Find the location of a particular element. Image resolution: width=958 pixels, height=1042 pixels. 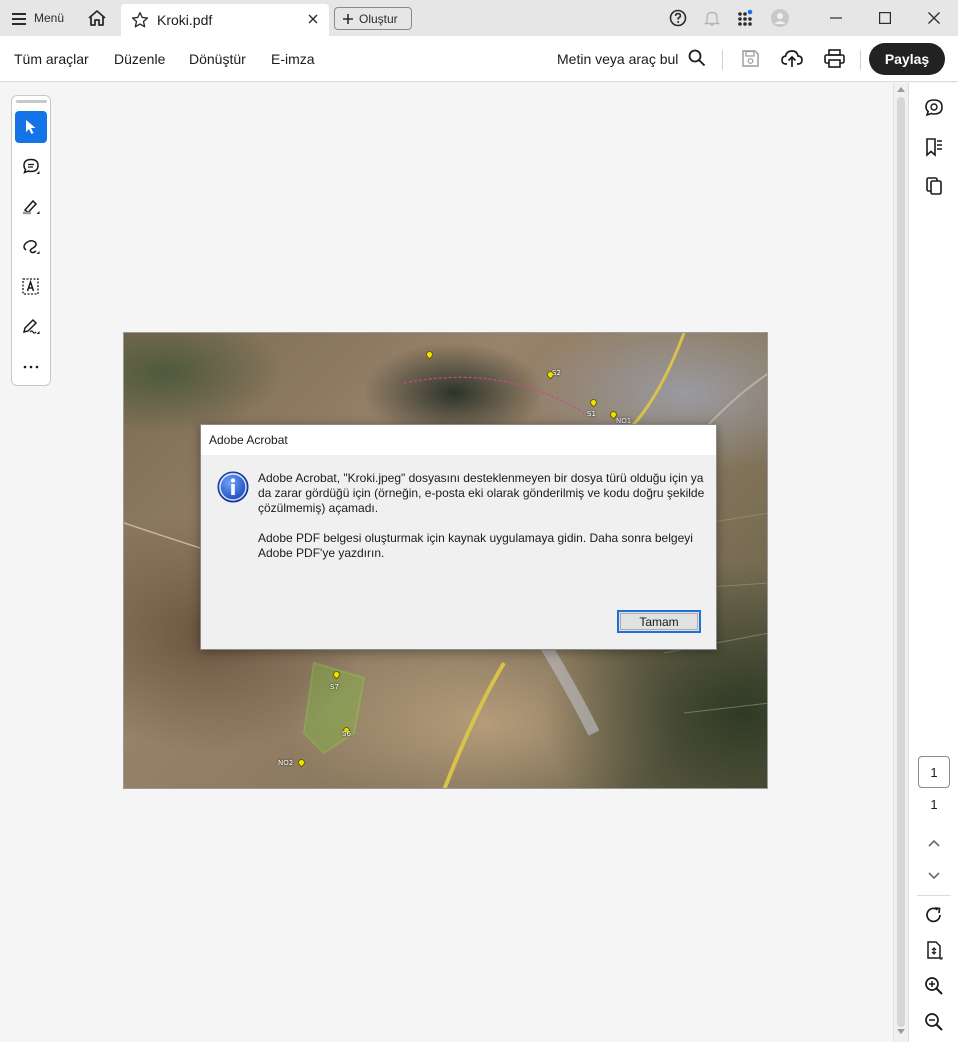

bell-icon is located at coordinates (712, 18).